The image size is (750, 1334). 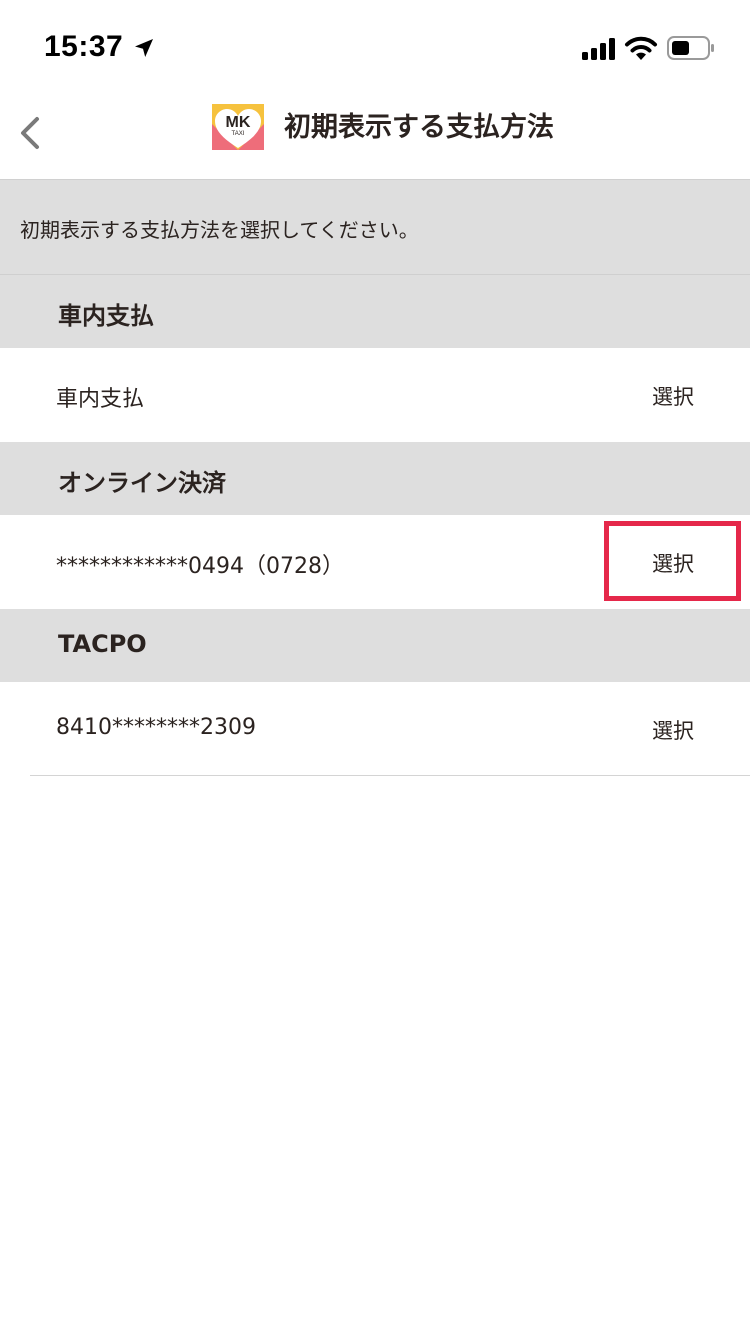 I want to click on section-title: オンライン決済, so click(x=142, y=483).